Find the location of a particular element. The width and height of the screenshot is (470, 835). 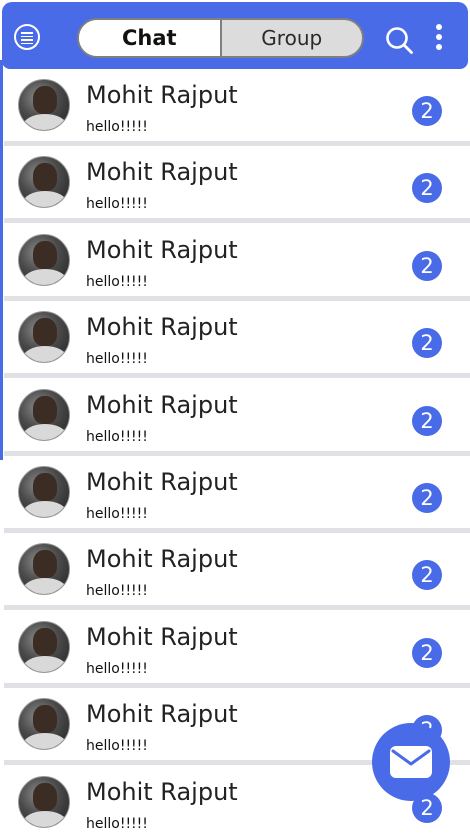

mail-icon is located at coordinates (411, 762).